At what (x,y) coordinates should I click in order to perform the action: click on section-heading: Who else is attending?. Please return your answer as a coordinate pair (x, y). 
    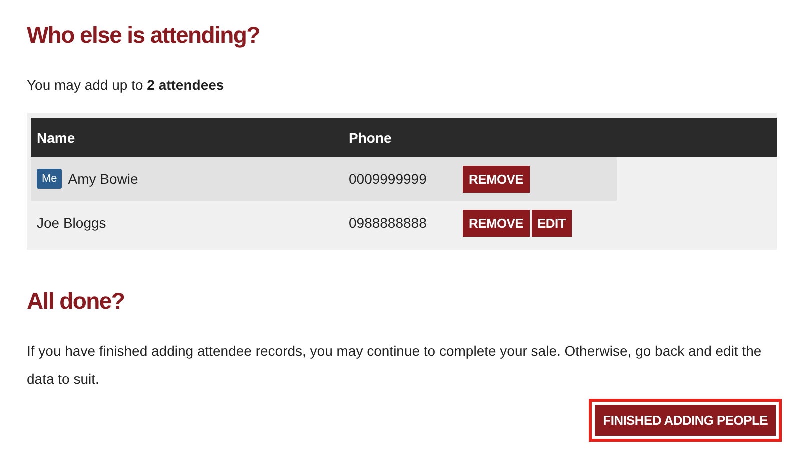
    Looking at the image, I should click on (144, 35).